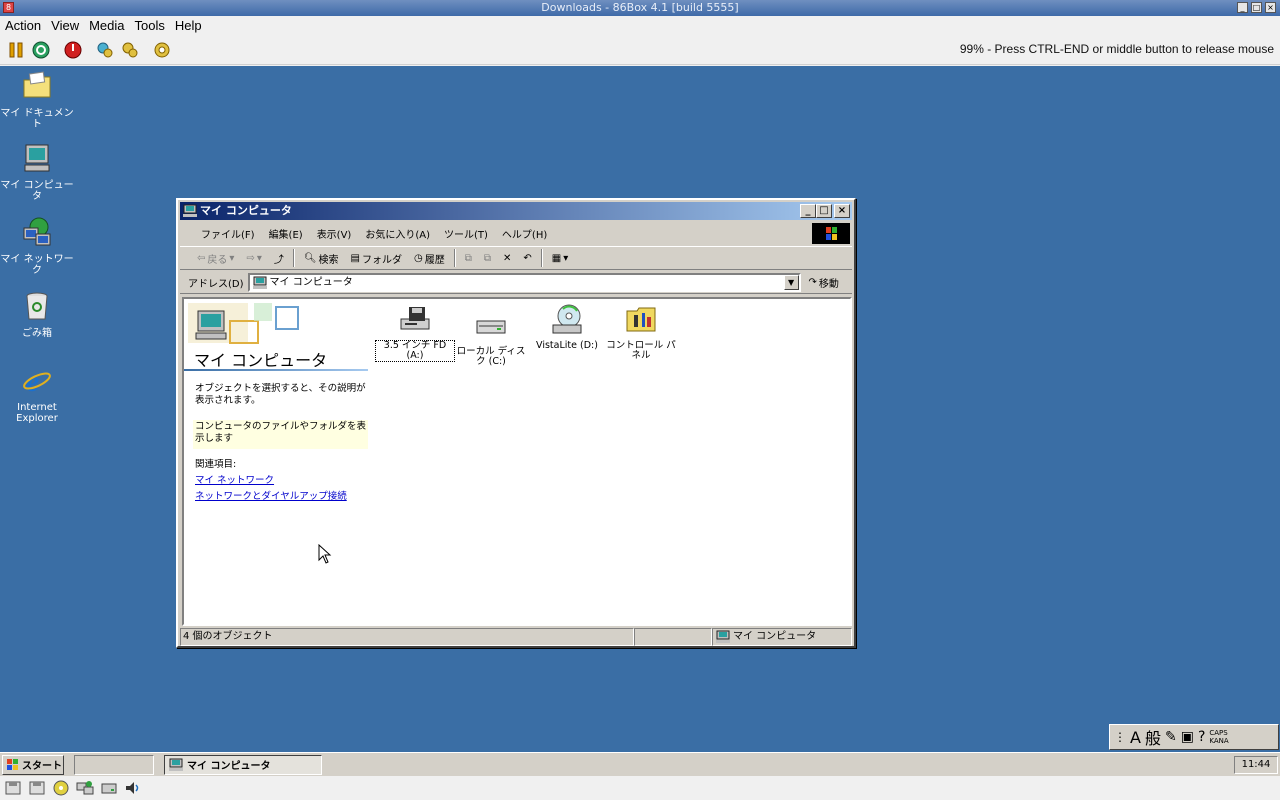  Describe the element at coordinates (280, 434) in the screenshot. I see `sidebar-hint: コンピュータのファイルやフォルダを表示します` at that location.